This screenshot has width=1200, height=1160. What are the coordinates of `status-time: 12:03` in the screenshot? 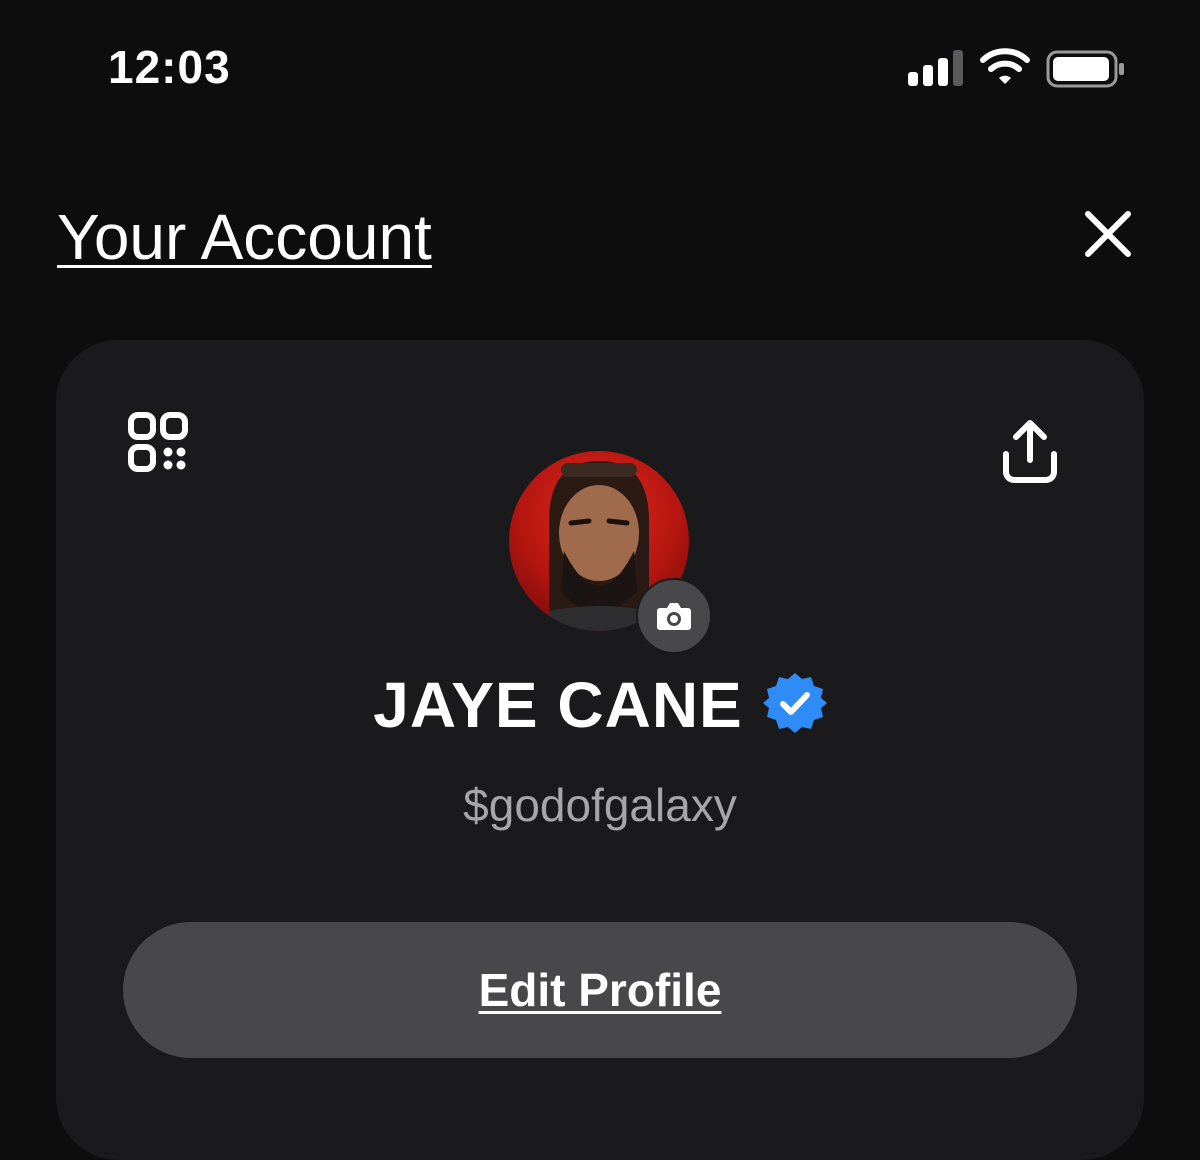 It's located at (169, 67).